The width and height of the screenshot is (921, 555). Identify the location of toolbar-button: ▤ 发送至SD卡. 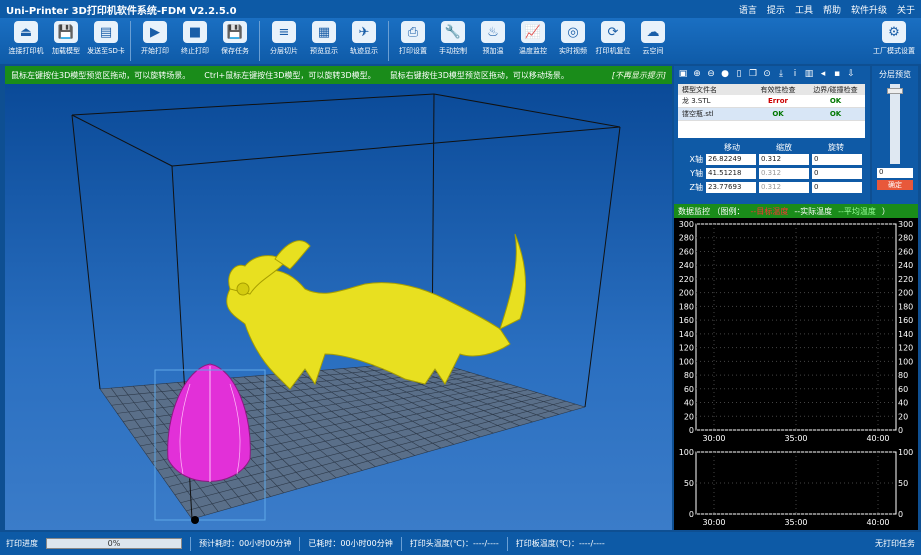
(106, 37).